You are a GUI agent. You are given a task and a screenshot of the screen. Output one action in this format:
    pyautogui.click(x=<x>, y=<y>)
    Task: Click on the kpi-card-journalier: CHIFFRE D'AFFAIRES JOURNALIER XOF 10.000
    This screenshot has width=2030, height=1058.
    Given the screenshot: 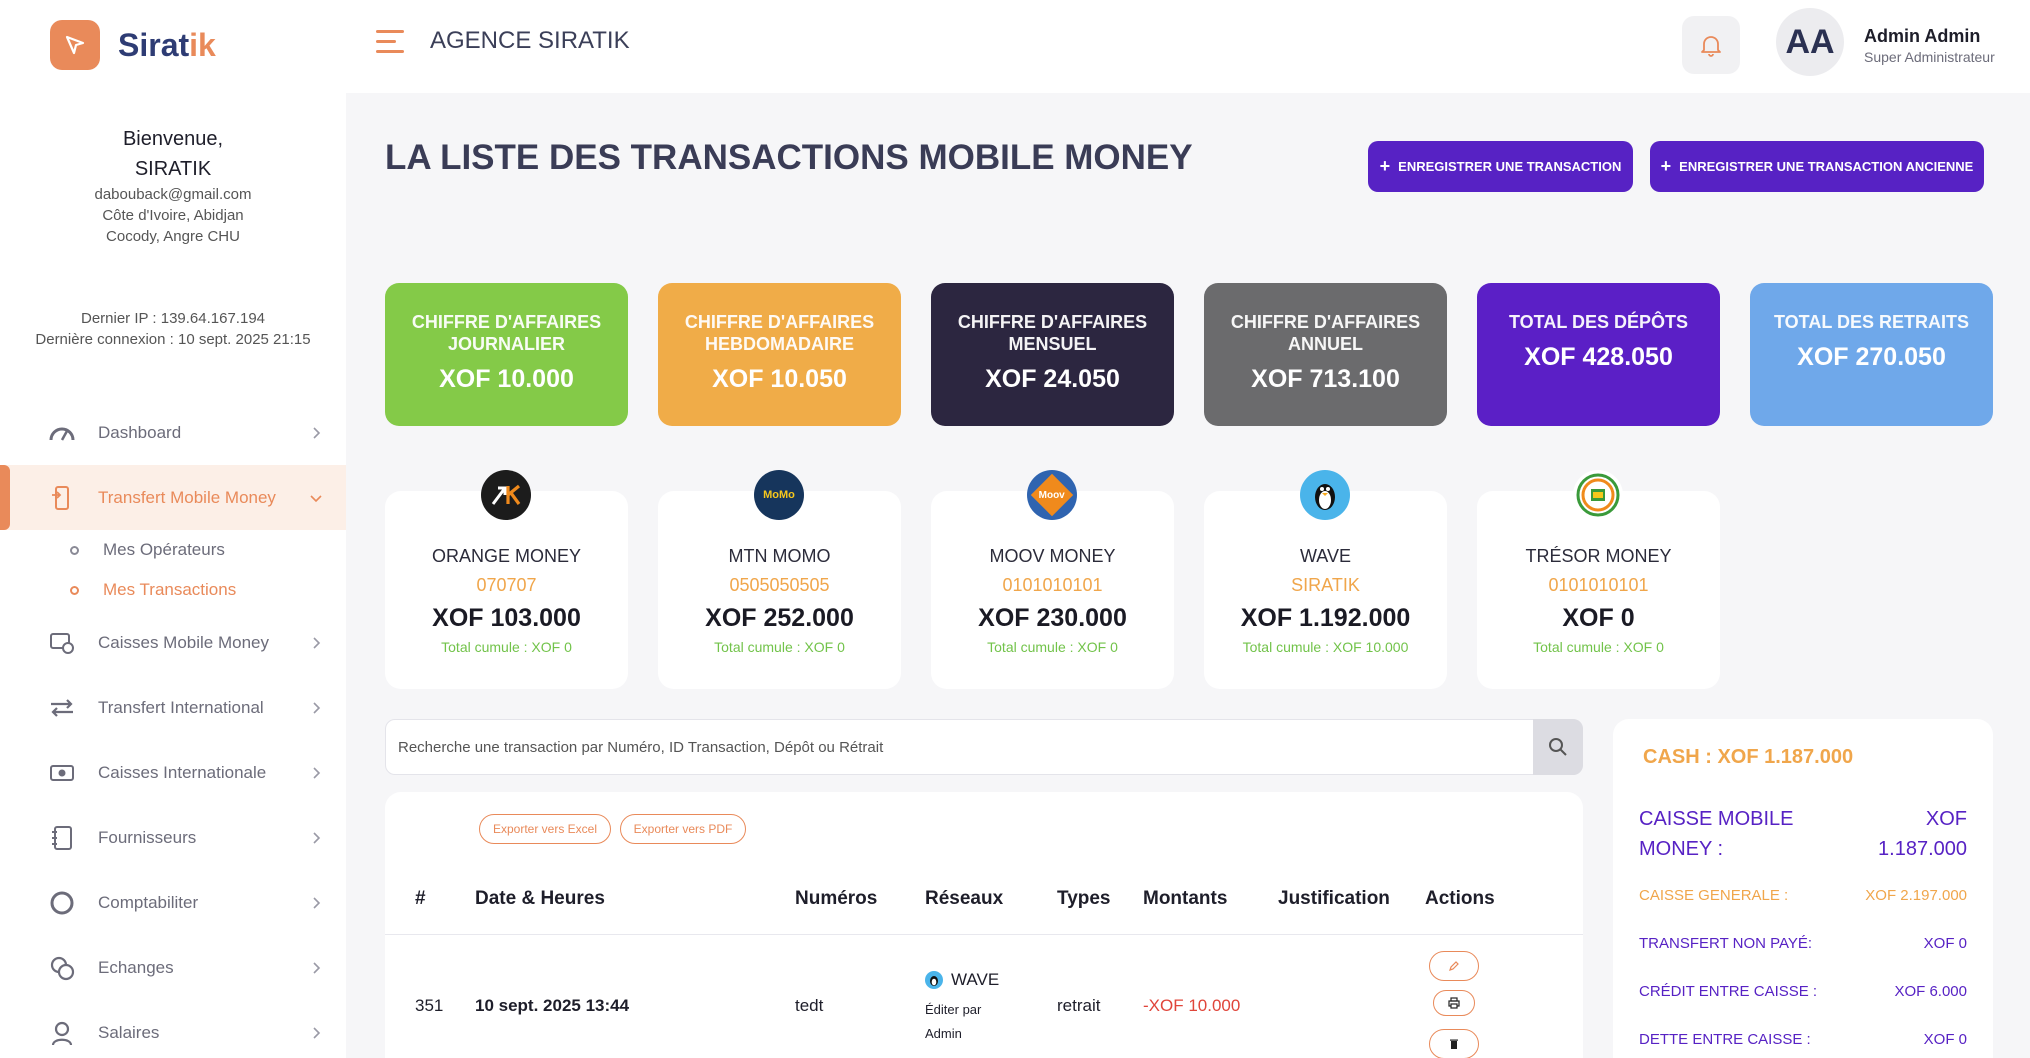 What is the action you would take?
    pyautogui.click(x=506, y=354)
    